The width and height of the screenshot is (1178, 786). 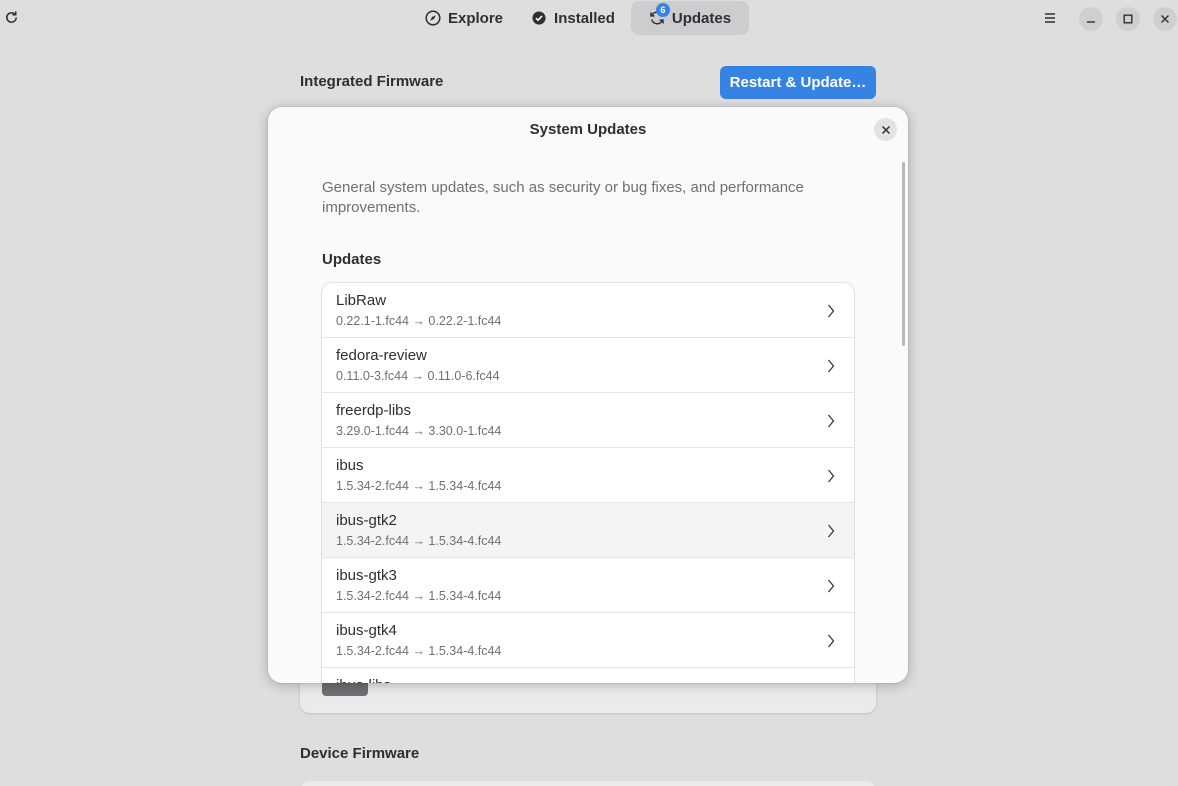 I want to click on tab-installed: Installed, so click(x=573, y=18).